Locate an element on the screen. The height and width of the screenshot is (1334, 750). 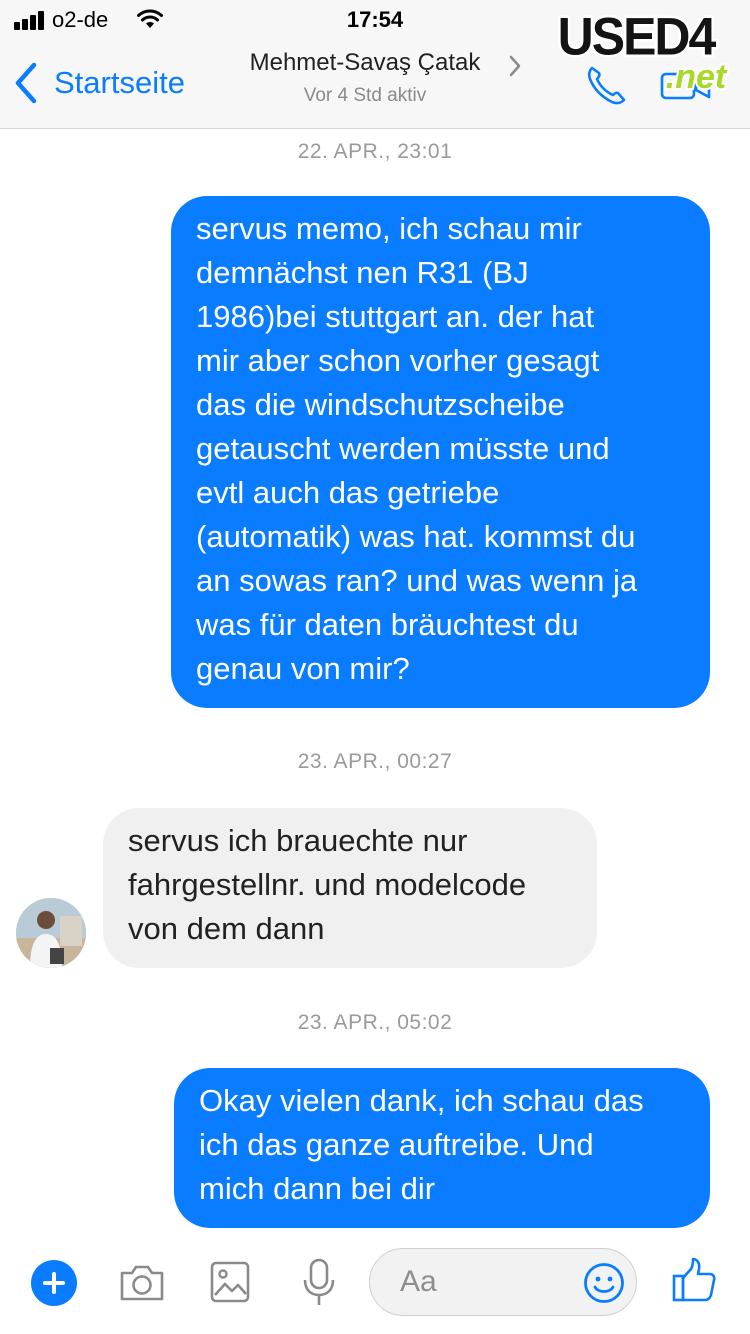
contact-avatar is located at coordinates (51, 933).